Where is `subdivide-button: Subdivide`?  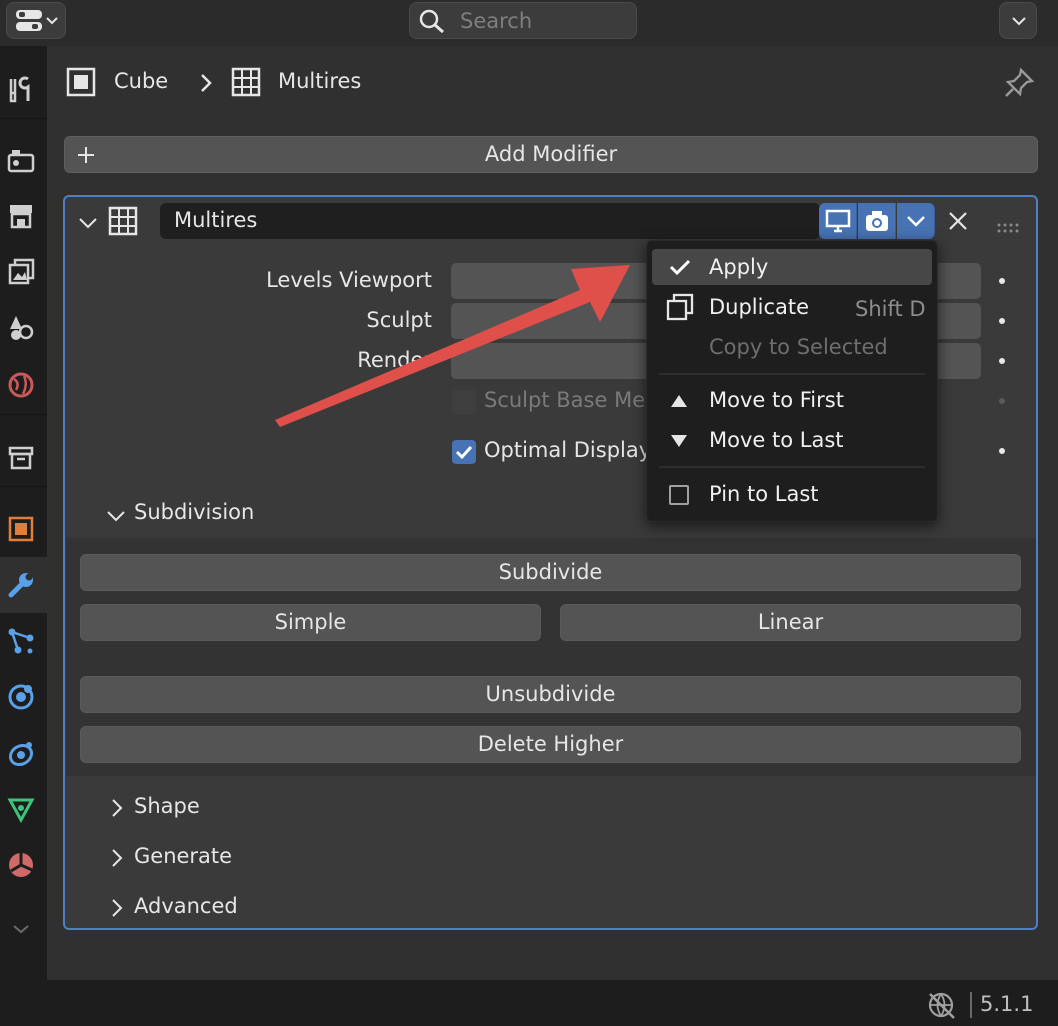
subdivide-button: Subdivide is located at coordinates (550, 572).